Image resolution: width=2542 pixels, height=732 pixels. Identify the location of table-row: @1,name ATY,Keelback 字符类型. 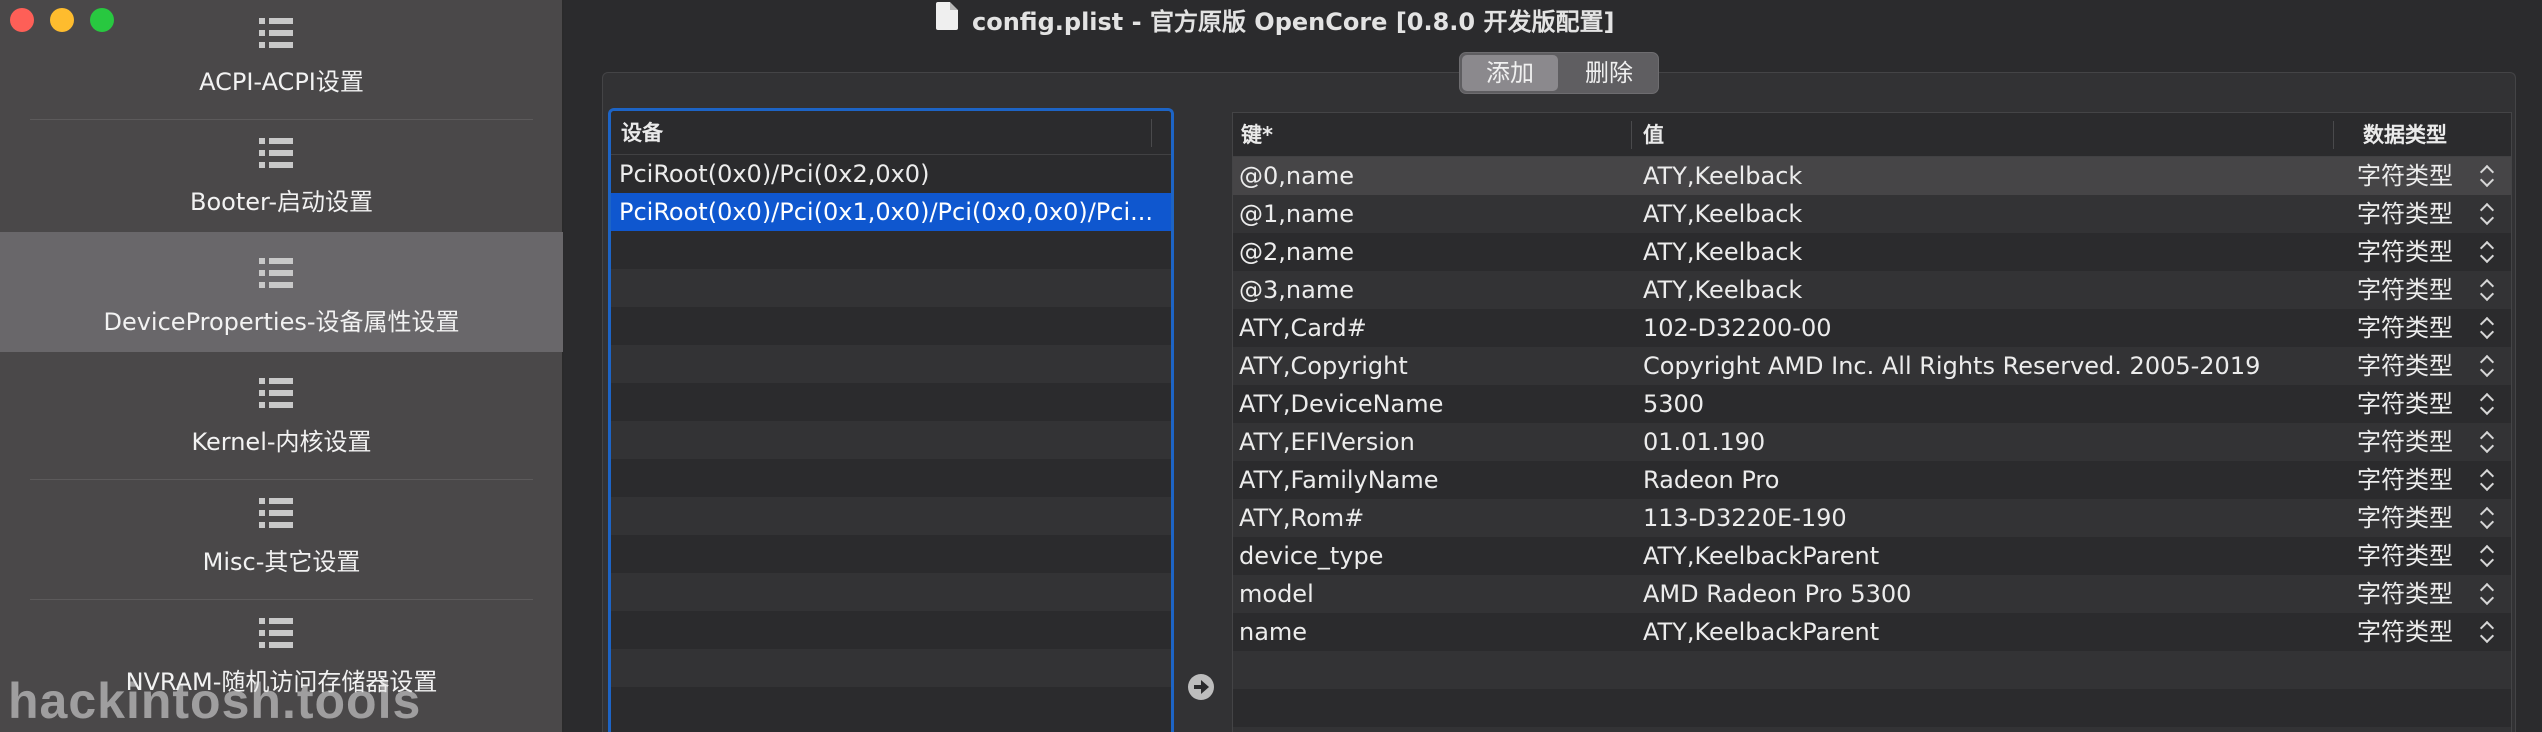
(1872, 214).